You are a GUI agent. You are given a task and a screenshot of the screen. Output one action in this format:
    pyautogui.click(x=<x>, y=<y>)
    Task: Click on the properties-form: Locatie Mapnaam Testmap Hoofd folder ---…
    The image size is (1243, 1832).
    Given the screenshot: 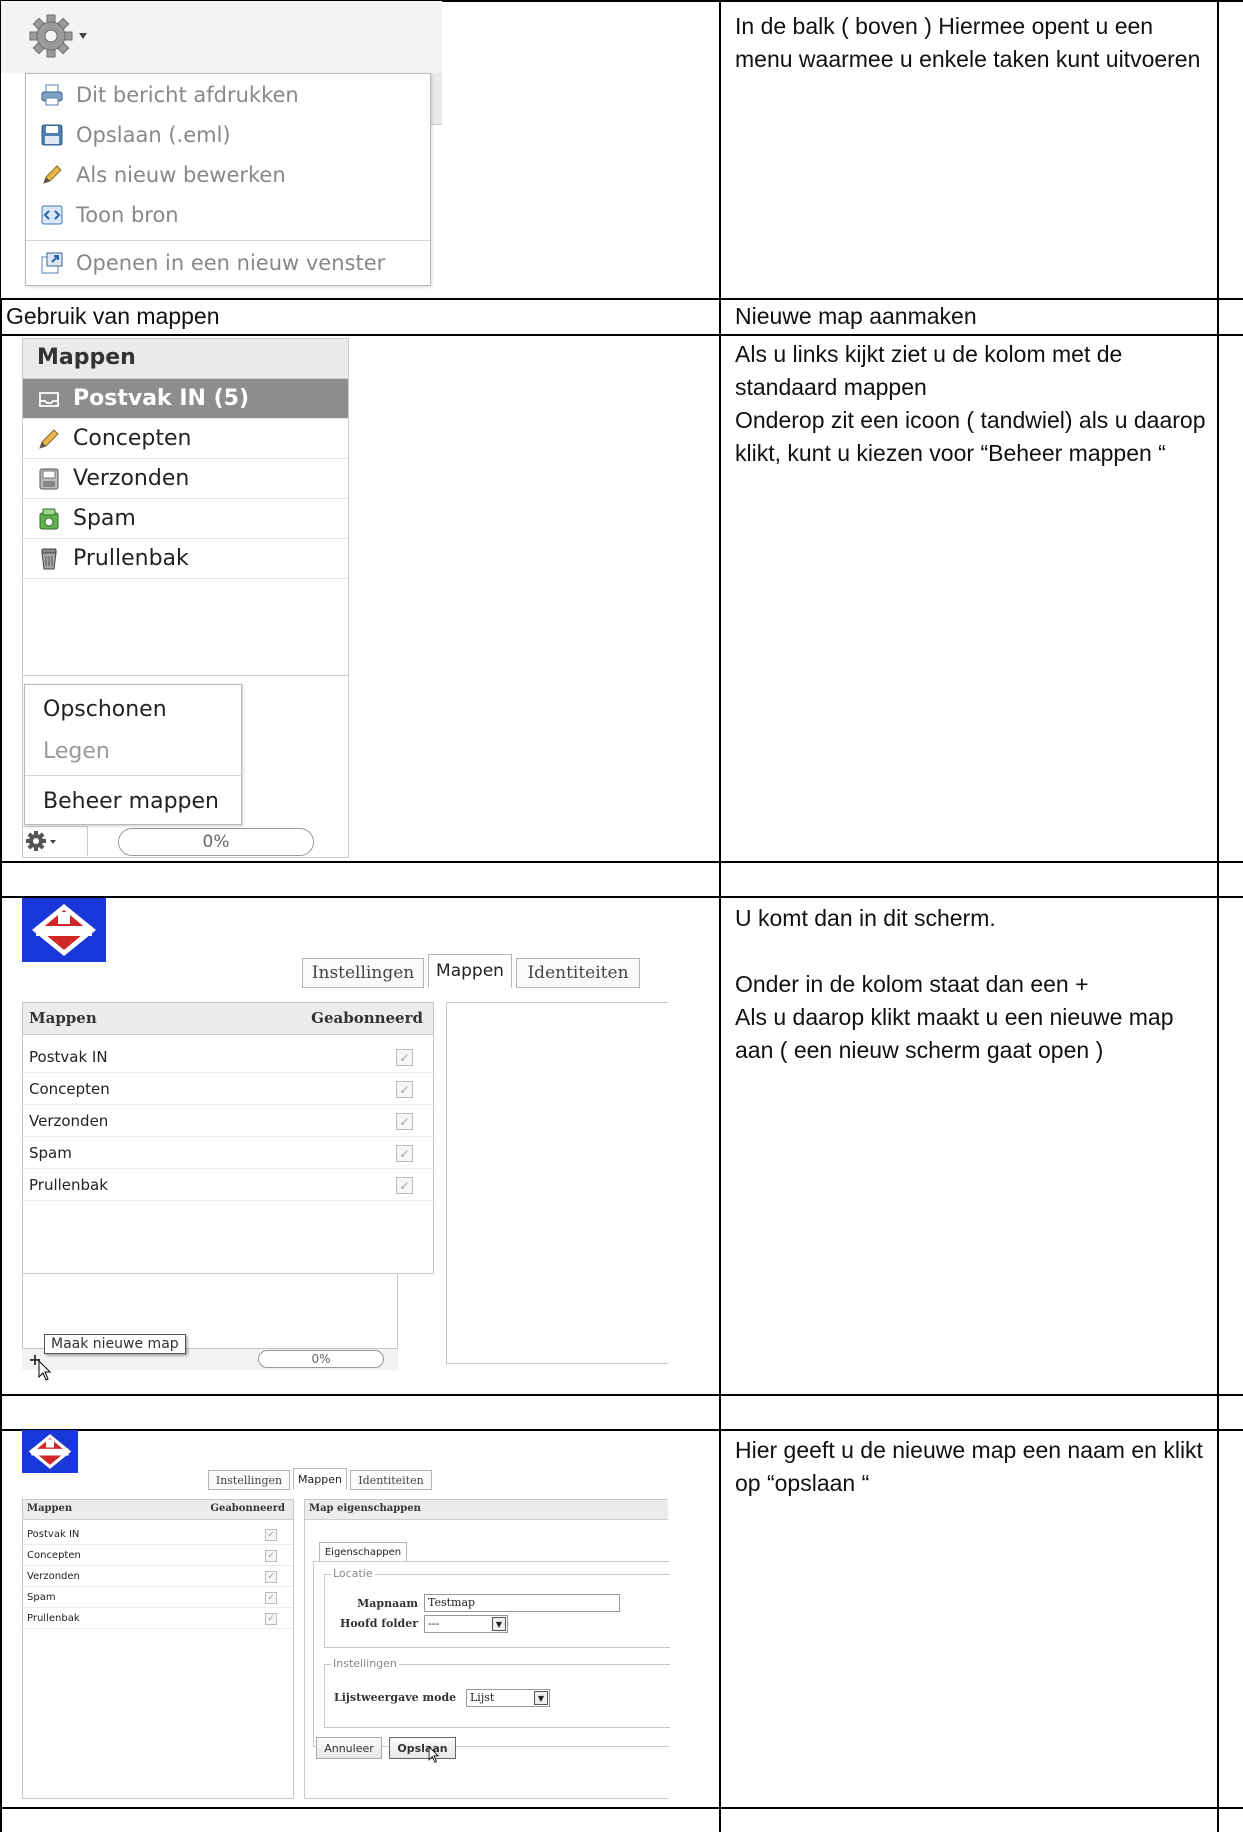 What is the action you would take?
    pyautogui.click(x=491, y=1654)
    